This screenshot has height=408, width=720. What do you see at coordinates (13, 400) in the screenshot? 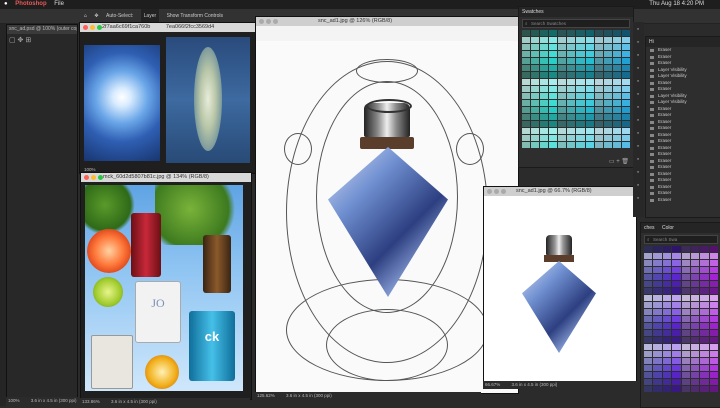
I see `left-doc-zoom: 100%` at bounding box center [13, 400].